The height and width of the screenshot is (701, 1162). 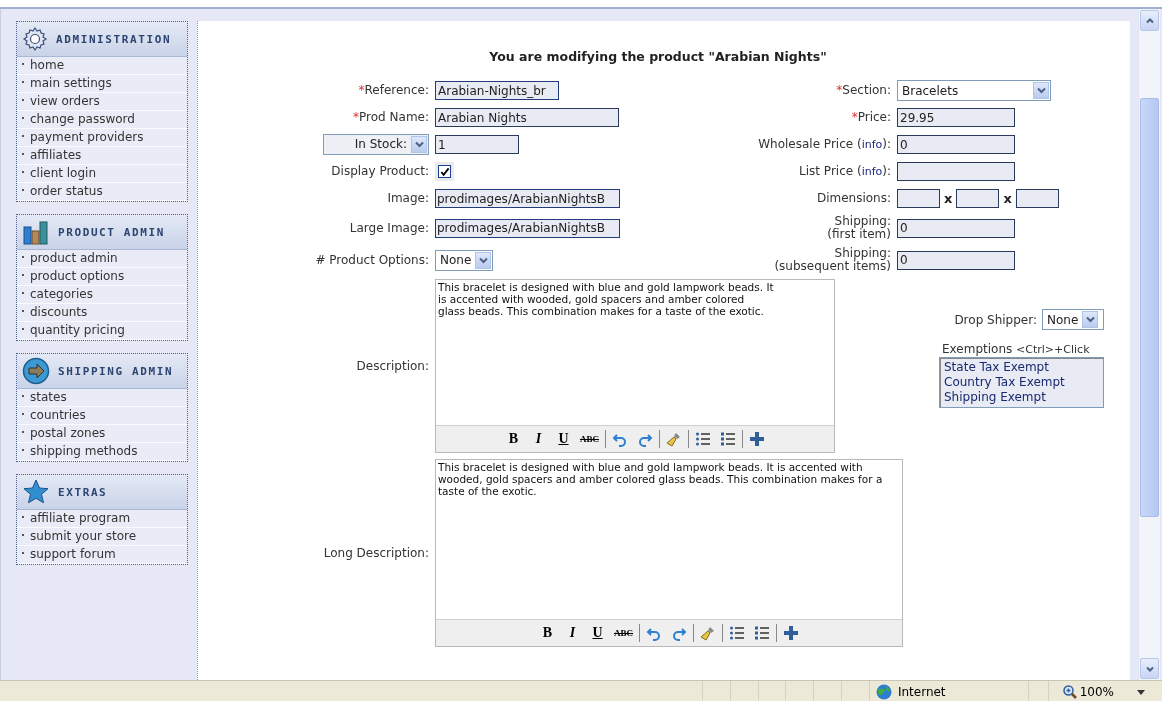 I want to click on field-label: # Product Options:, so click(x=371, y=260).